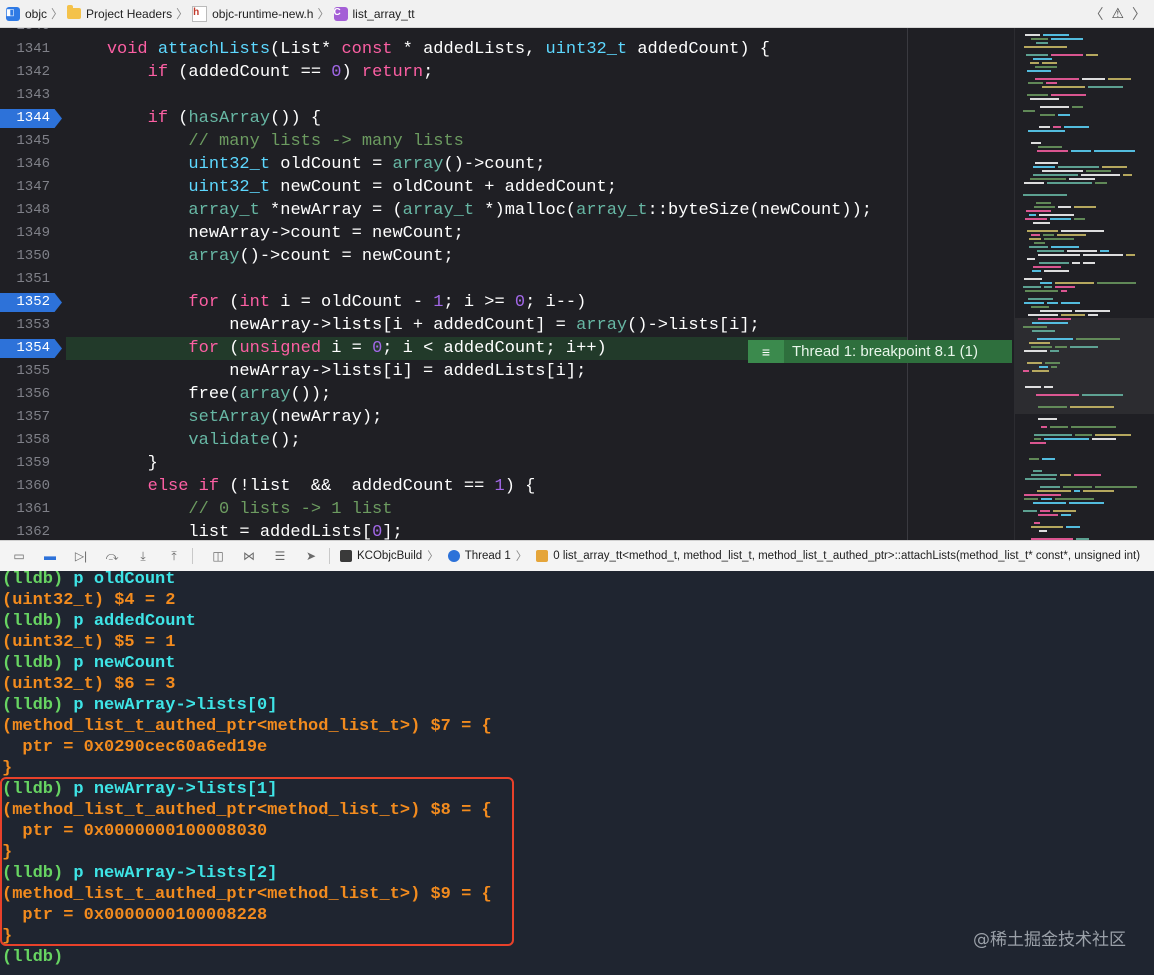  What do you see at coordinates (50, 556) in the screenshot?
I see `breakpoints-toggle-button: ▬` at bounding box center [50, 556].